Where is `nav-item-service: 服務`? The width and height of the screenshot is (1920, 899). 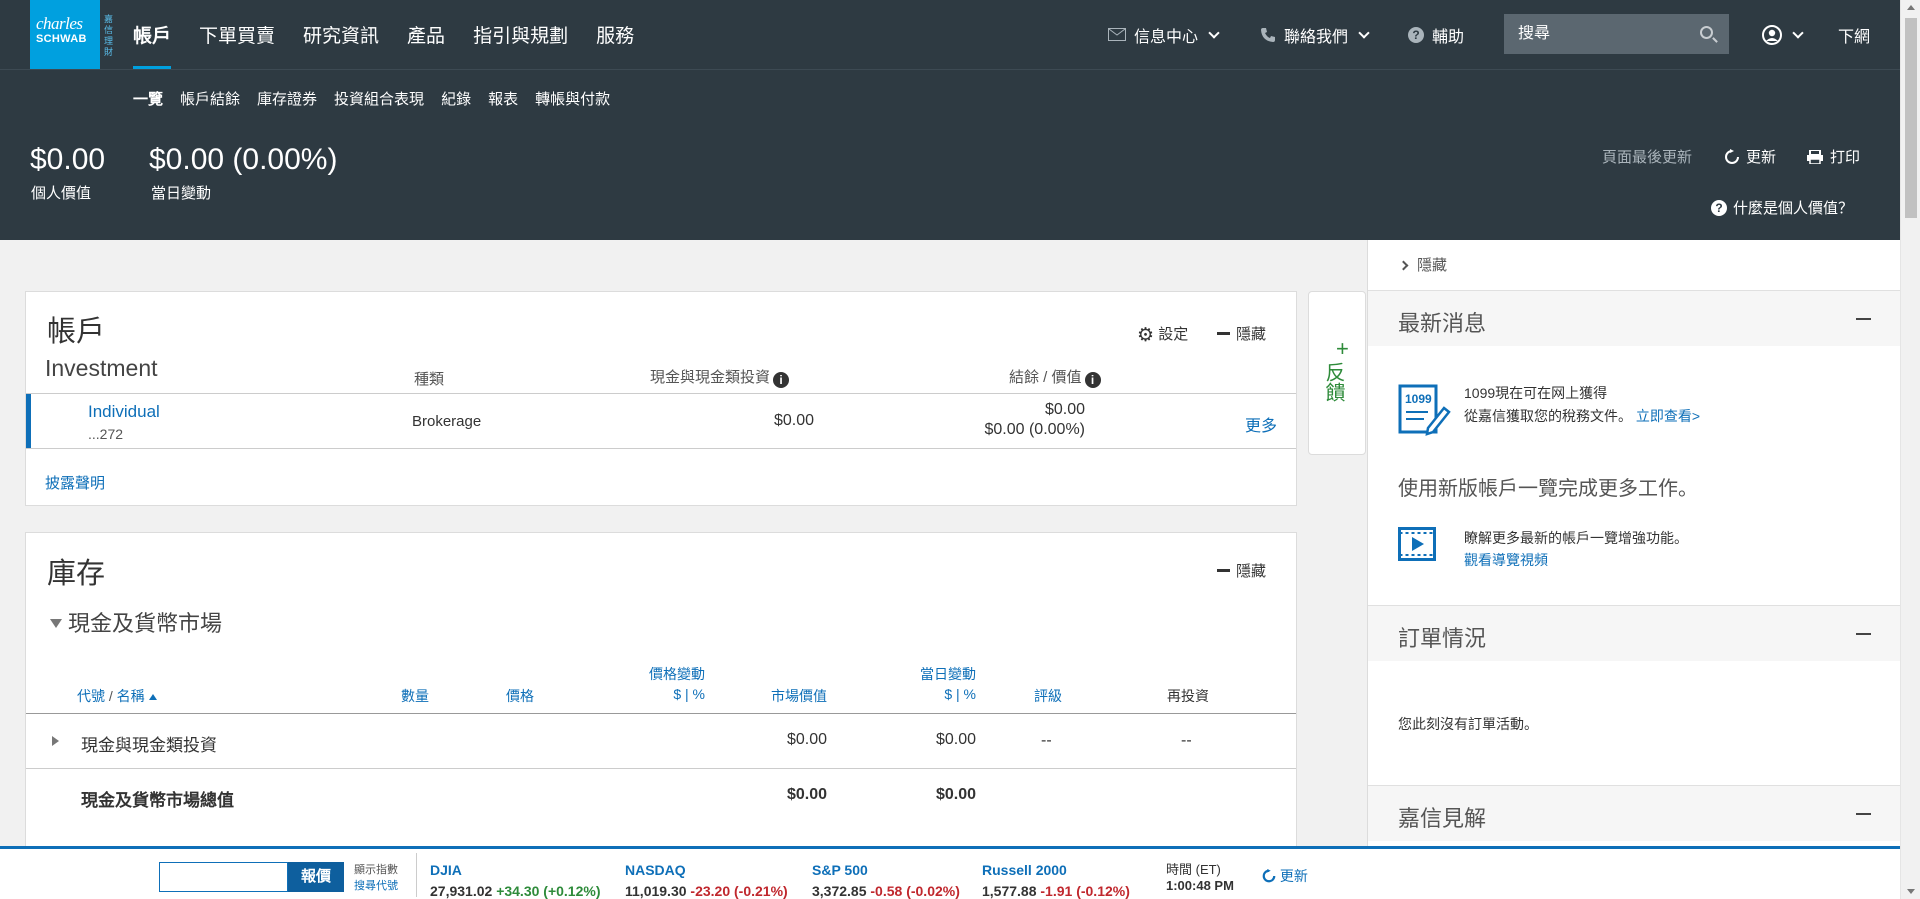 nav-item-service: 服務 is located at coordinates (622, 34).